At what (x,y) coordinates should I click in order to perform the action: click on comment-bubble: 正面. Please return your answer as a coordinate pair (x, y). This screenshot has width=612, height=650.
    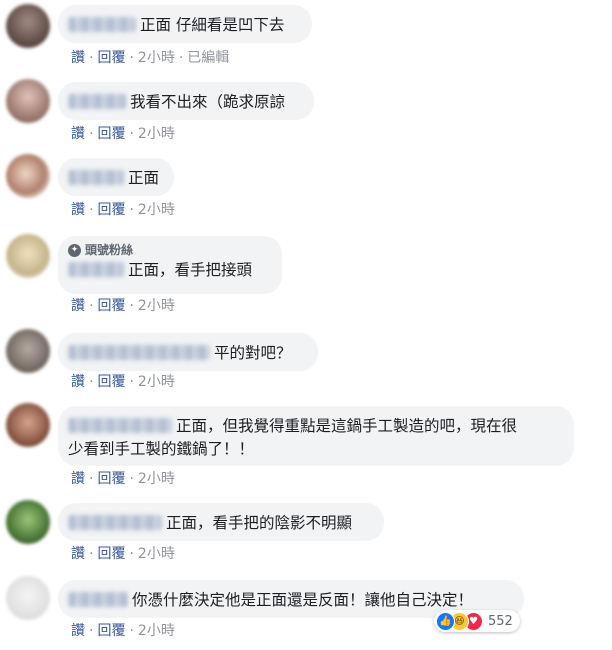
    Looking at the image, I should click on (116, 177).